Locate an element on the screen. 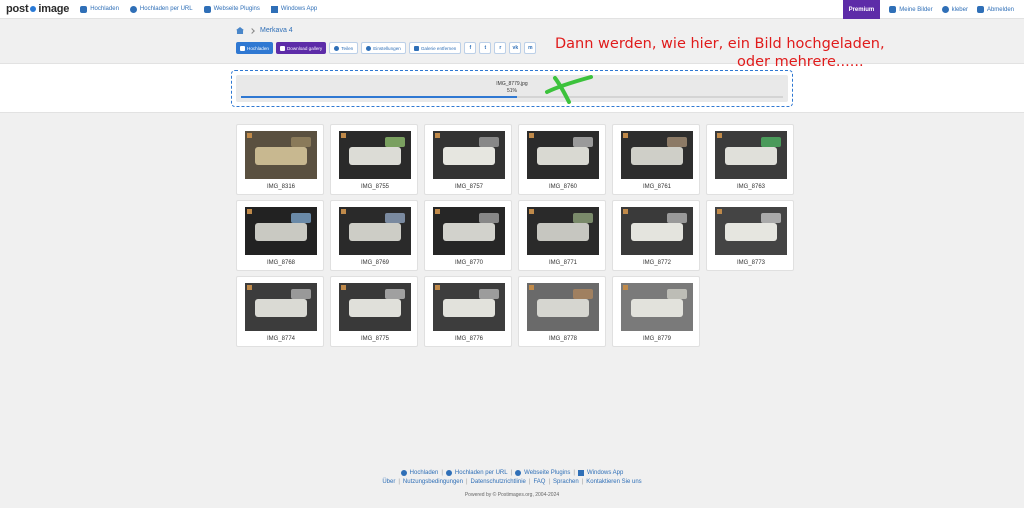  image-card: IMG_8776 is located at coordinates (468, 311).